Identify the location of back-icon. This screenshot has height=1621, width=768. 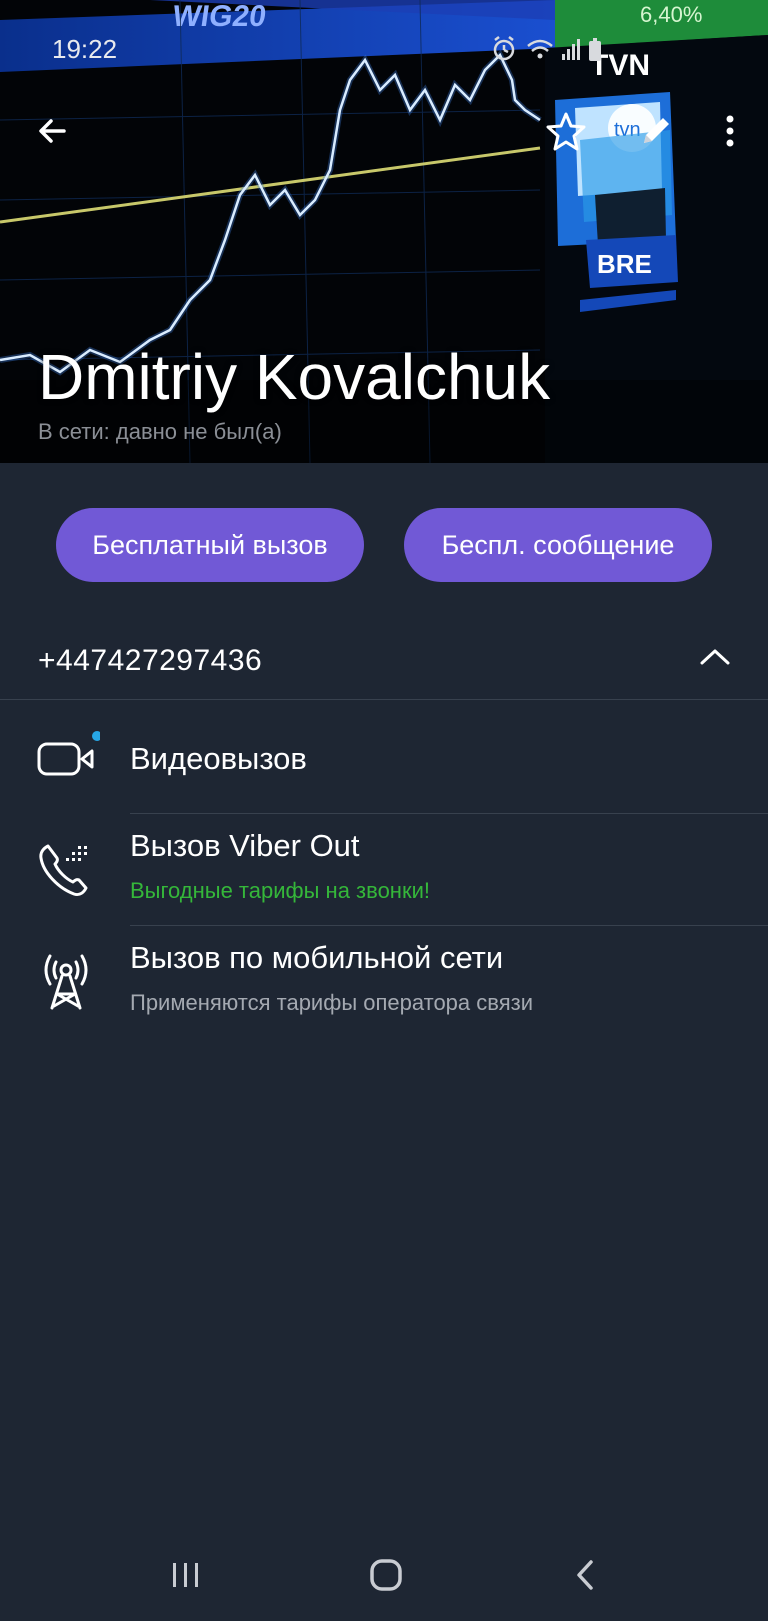
(585, 1575).